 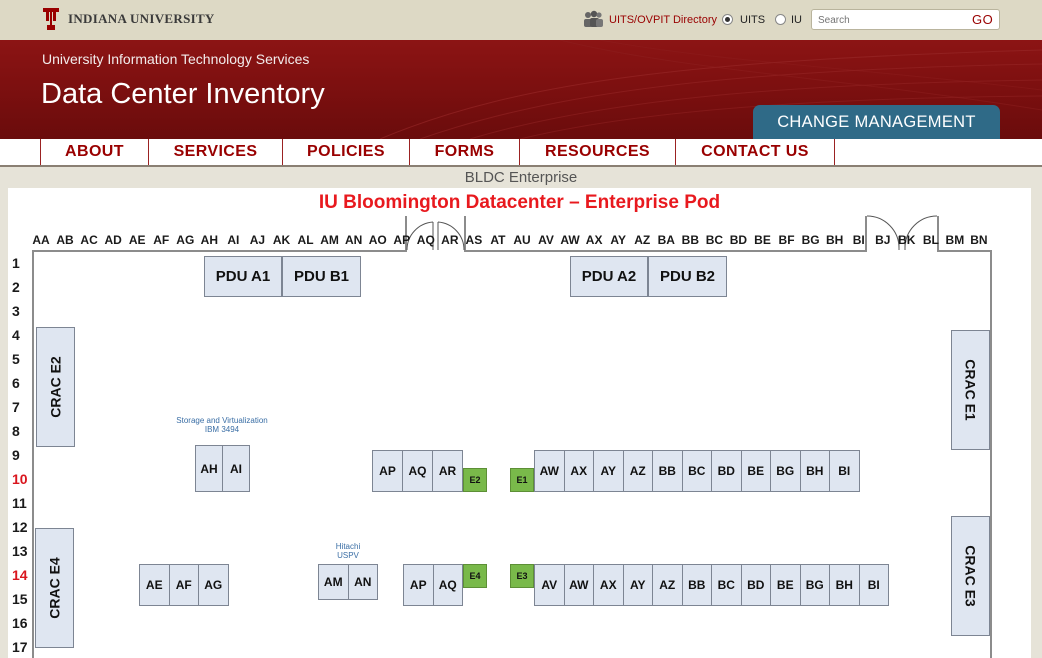 What do you see at coordinates (570, 240) in the screenshot?
I see `column-label-aw: AW` at bounding box center [570, 240].